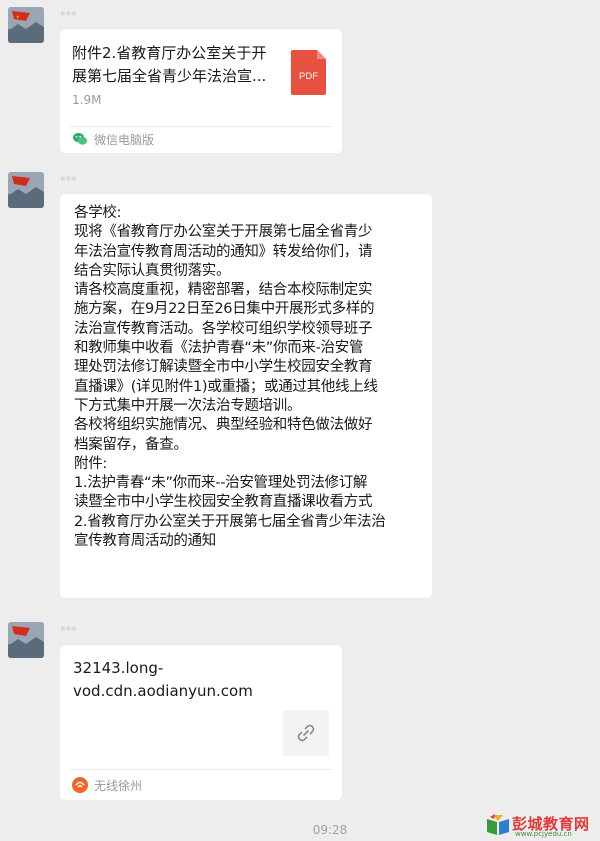 The height and width of the screenshot is (841, 600). What do you see at coordinates (87, 100) in the screenshot?
I see `file-size: 1.9M` at bounding box center [87, 100].